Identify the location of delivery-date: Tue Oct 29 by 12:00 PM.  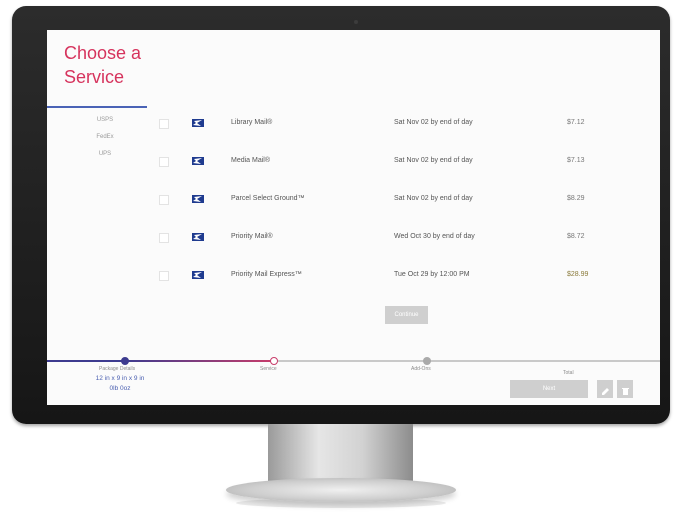
(432, 274).